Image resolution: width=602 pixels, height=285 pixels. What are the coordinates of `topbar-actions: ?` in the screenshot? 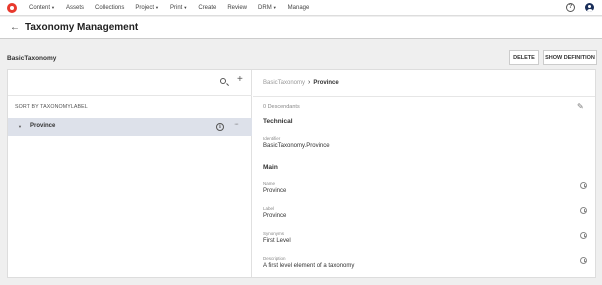 It's located at (580, 7).